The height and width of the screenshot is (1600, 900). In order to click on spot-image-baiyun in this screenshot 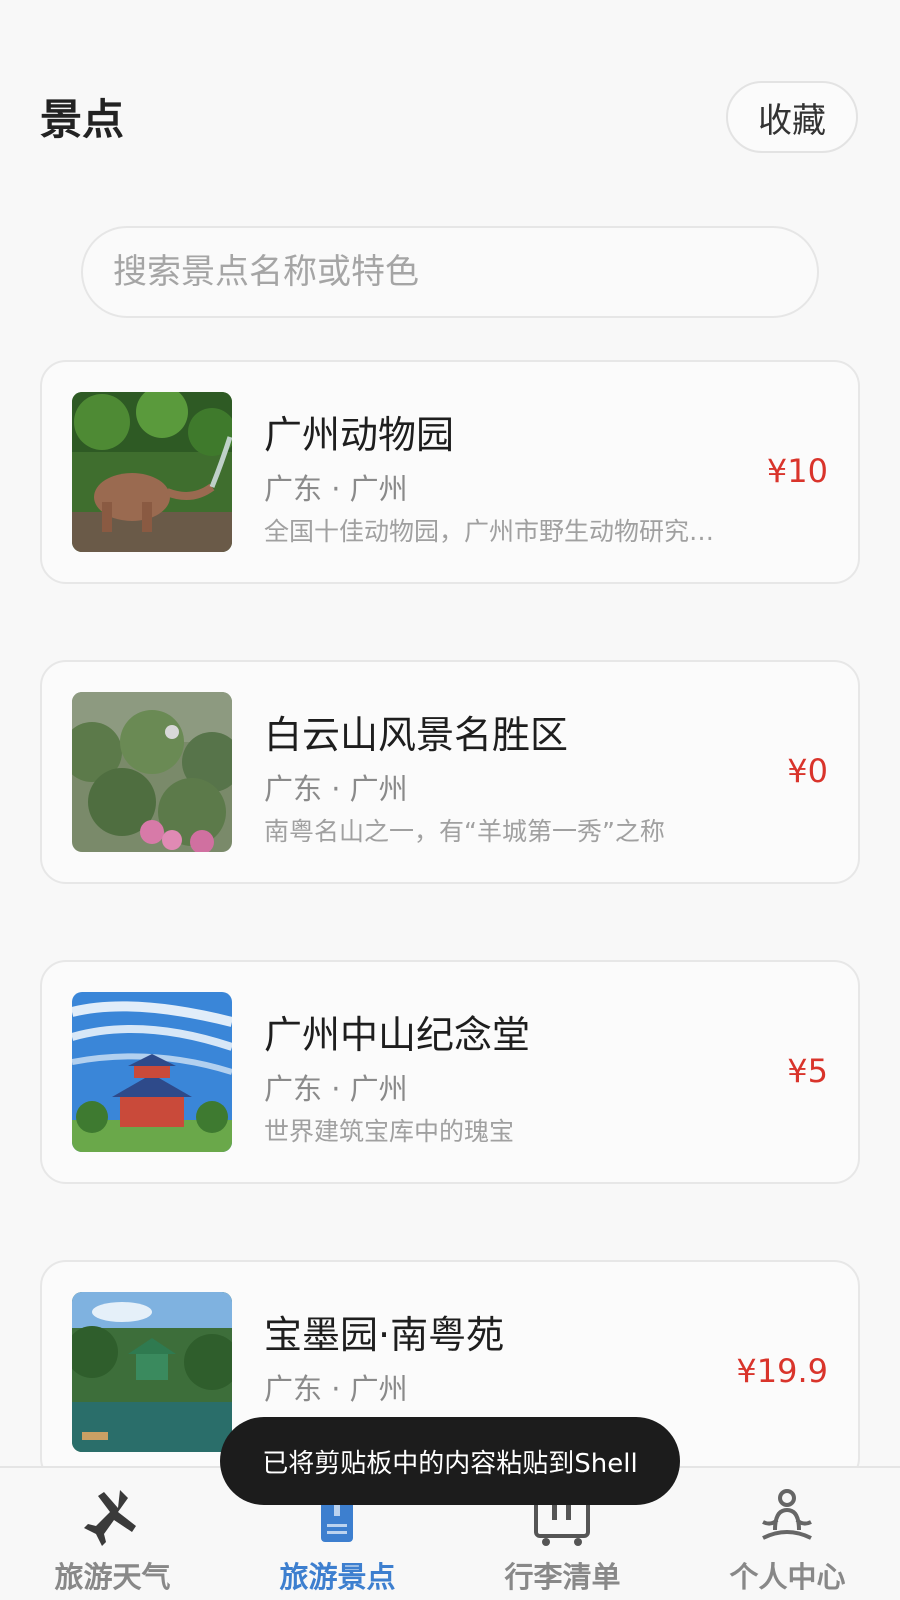, I will do `click(152, 772)`.